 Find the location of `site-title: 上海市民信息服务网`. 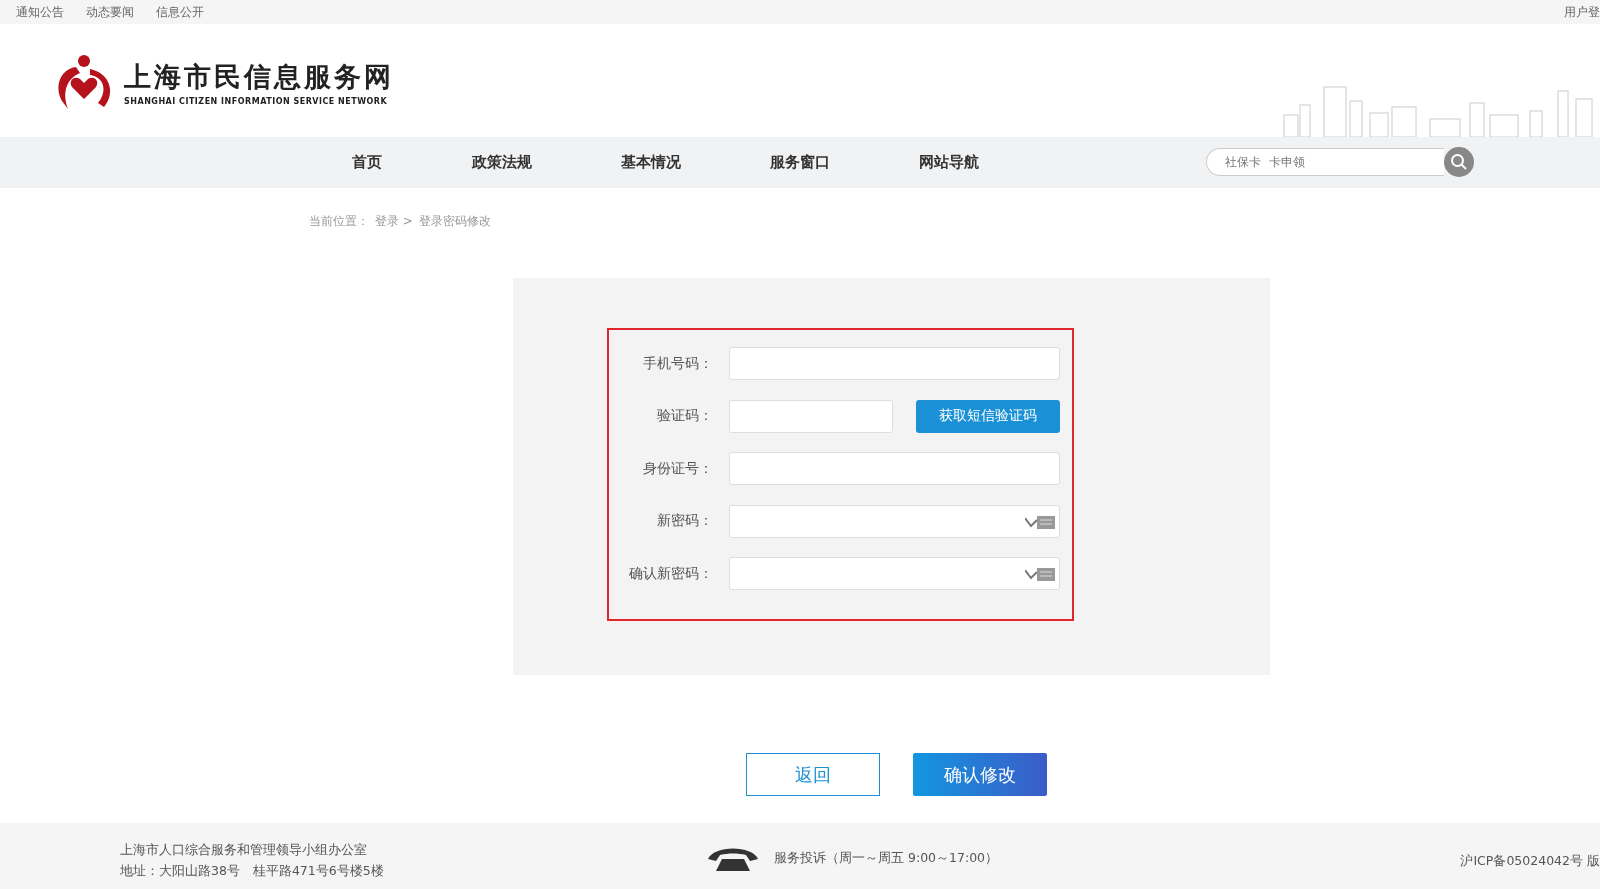

site-title: 上海市民信息服务网 is located at coordinates (259, 76).